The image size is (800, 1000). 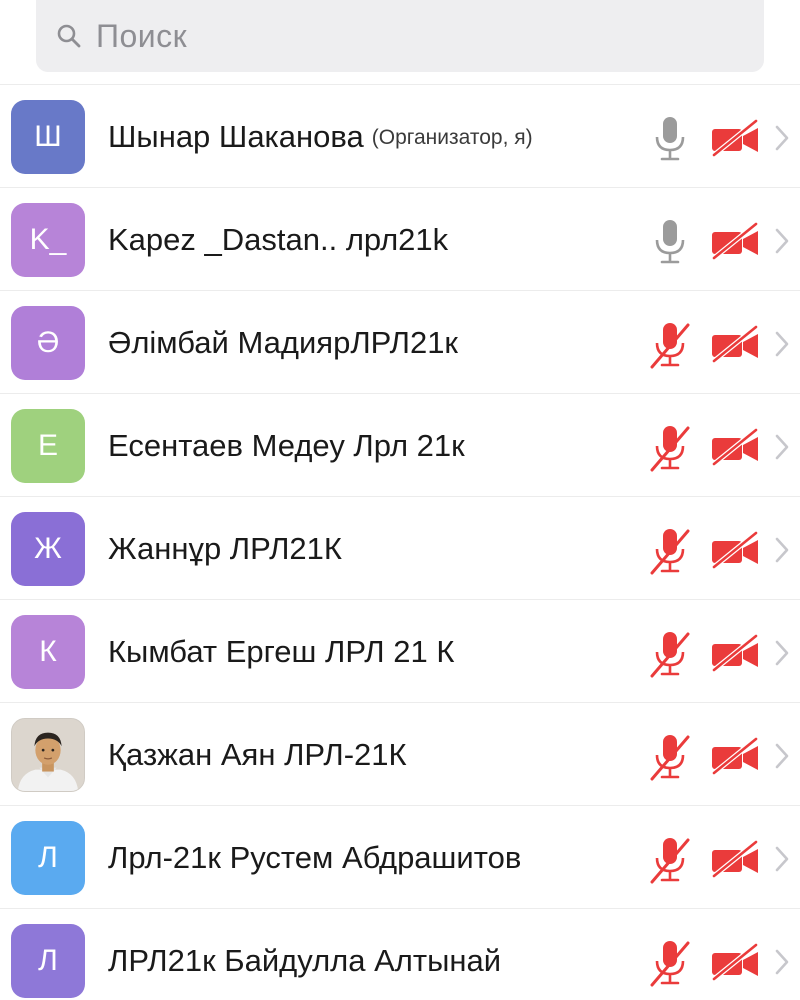 I want to click on participant-name: Есентаев Медеу Лрл 21к, so click(x=286, y=445).